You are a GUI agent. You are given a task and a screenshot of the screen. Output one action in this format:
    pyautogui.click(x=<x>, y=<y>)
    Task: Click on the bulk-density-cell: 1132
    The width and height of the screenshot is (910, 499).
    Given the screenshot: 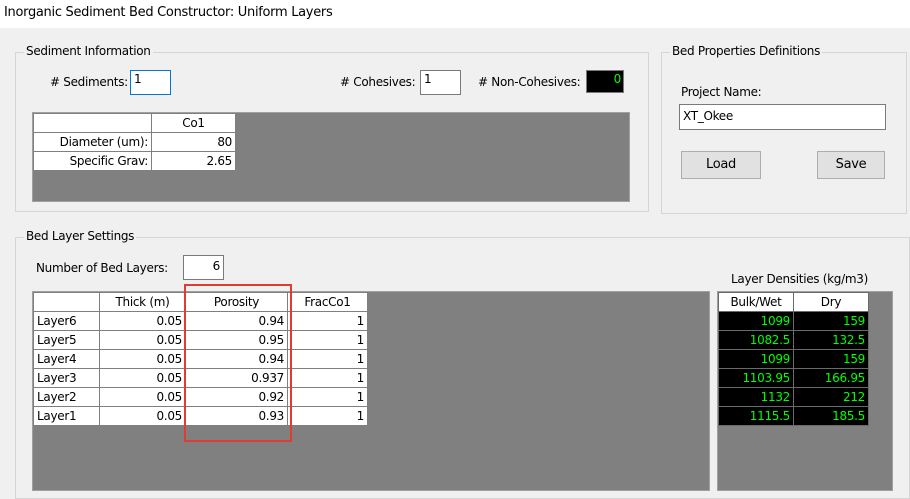 What is the action you would take?
    pyautogui.click(x=756, y=397)
    